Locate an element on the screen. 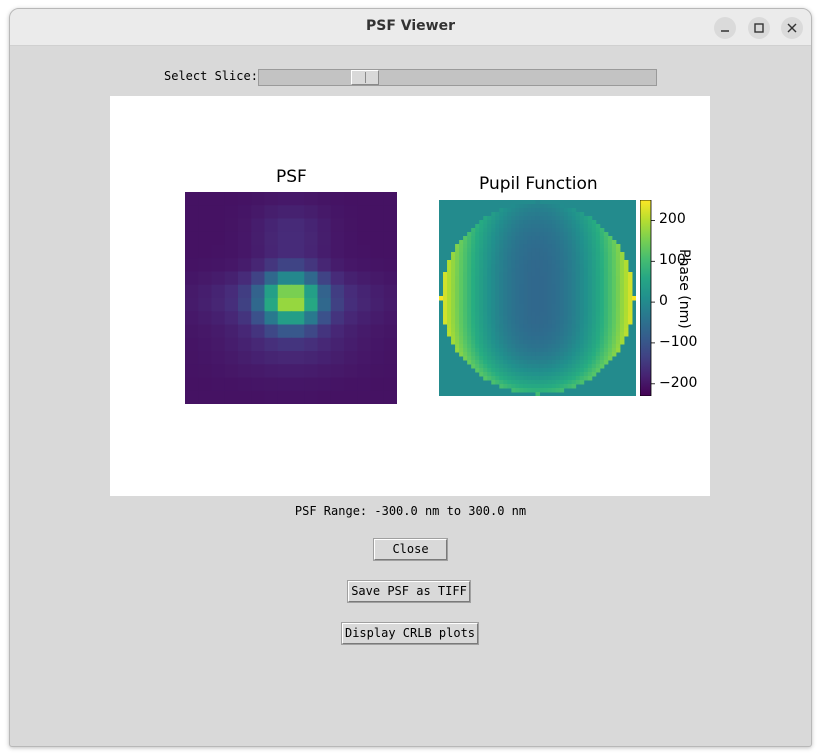 The height and width of the screenshot is (755, 820). slice-slider is located at coordinates (457, 77).